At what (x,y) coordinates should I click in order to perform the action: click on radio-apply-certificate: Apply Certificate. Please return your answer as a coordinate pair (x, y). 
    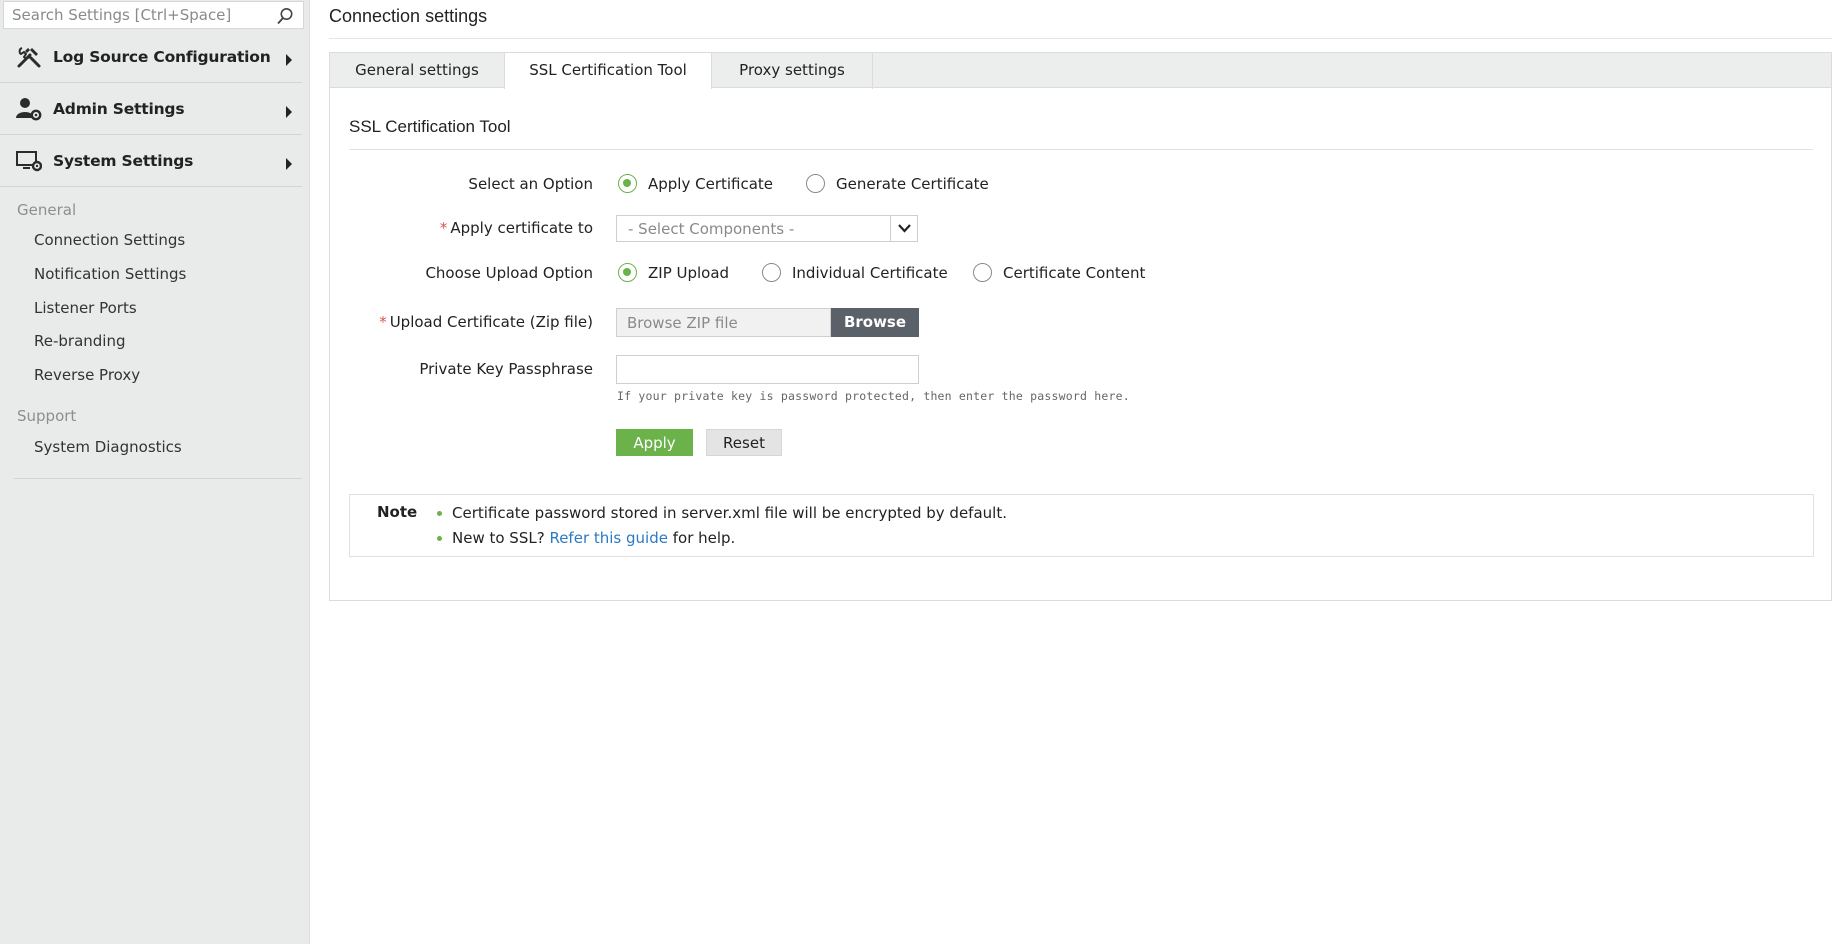
    Looking at the image, I should click on (695, 183).